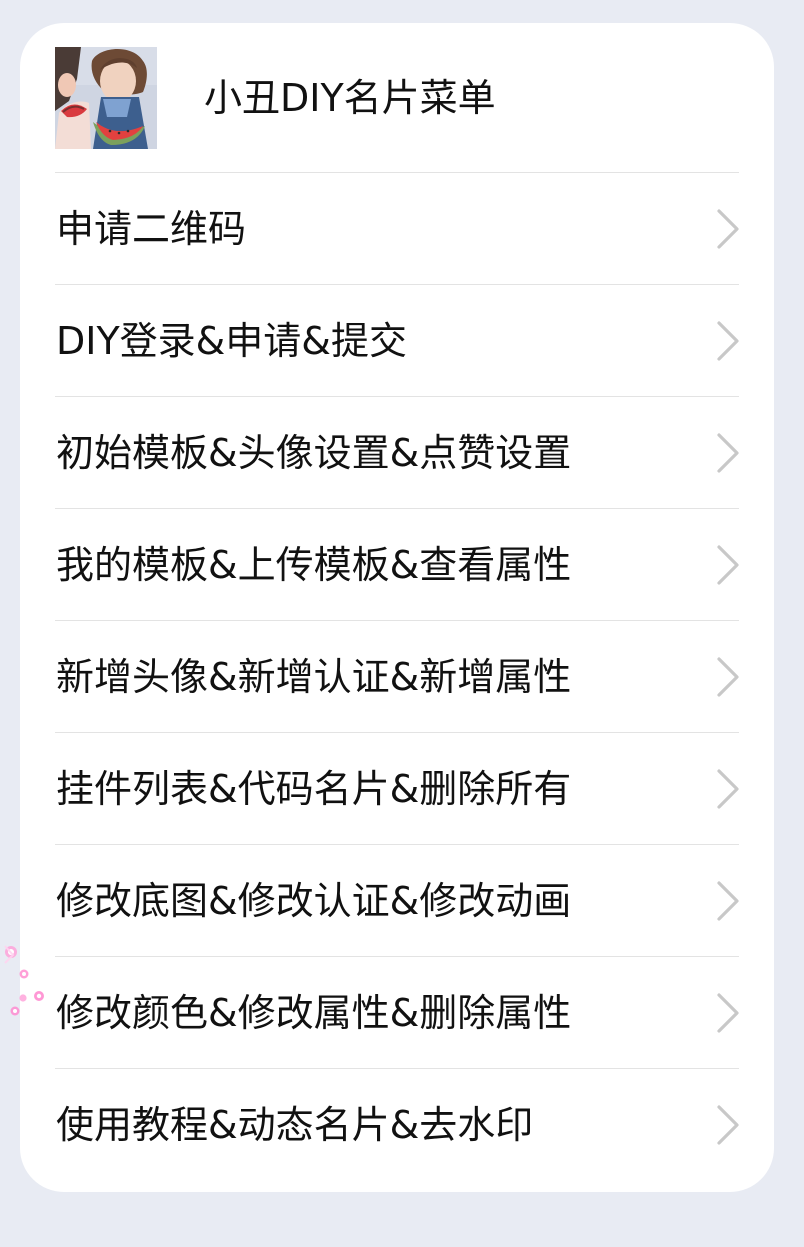 Image resolution: width=804 pixels, height=1247 pixels. I want to click on menu-item-label: DIY登录&申请&提交, so click(231, 340).